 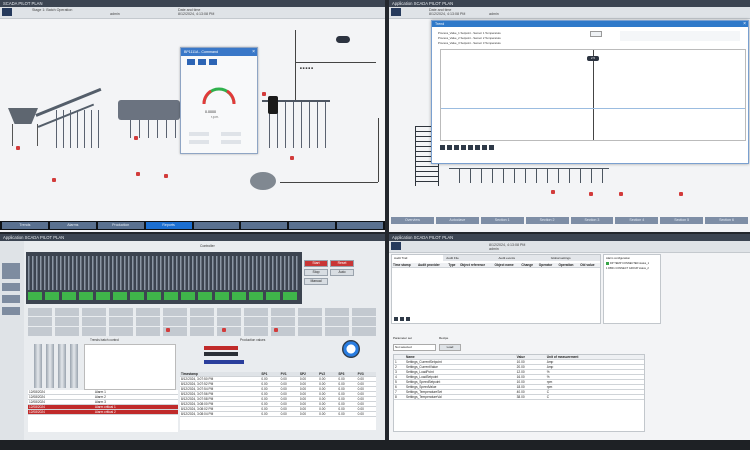 What do you see at coordinates (574, 258) in the screenshot?
I see `tab-global-settings: Global settings` at bounding box center [574, 258].